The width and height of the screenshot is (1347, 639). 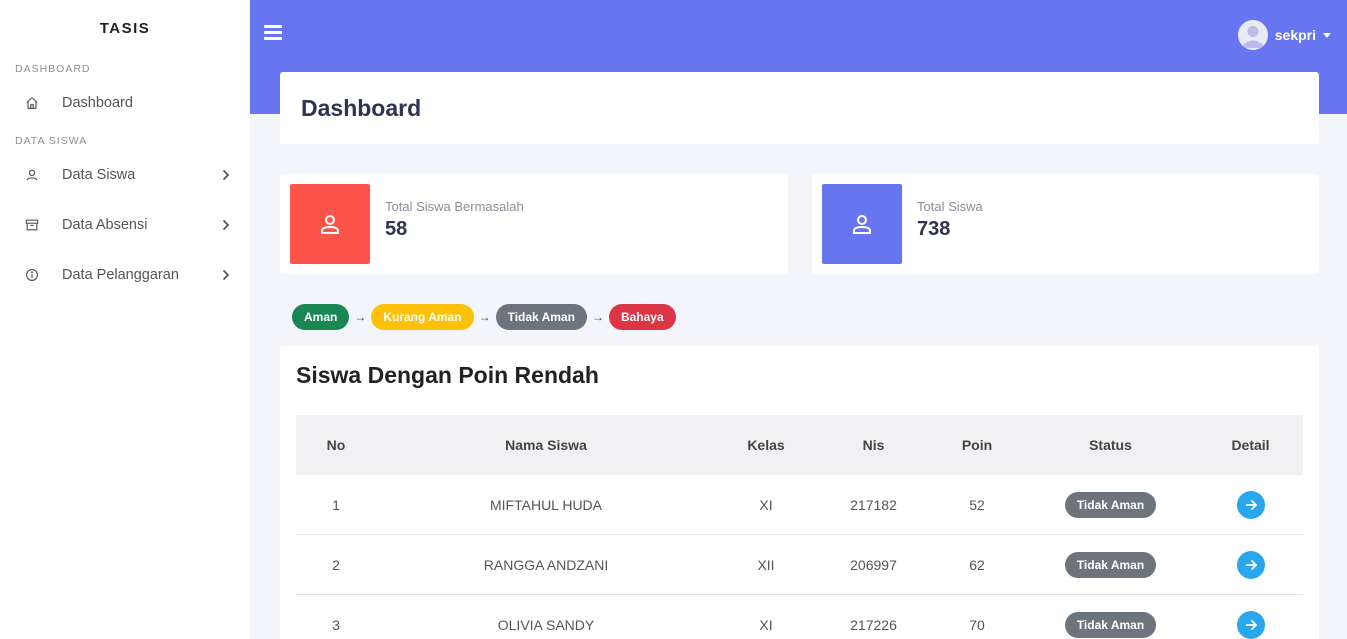 What do you see at coordinates (799, 108) in the screenshot?
I see `page-header: Dashboard` at bounding box center [799, 108].